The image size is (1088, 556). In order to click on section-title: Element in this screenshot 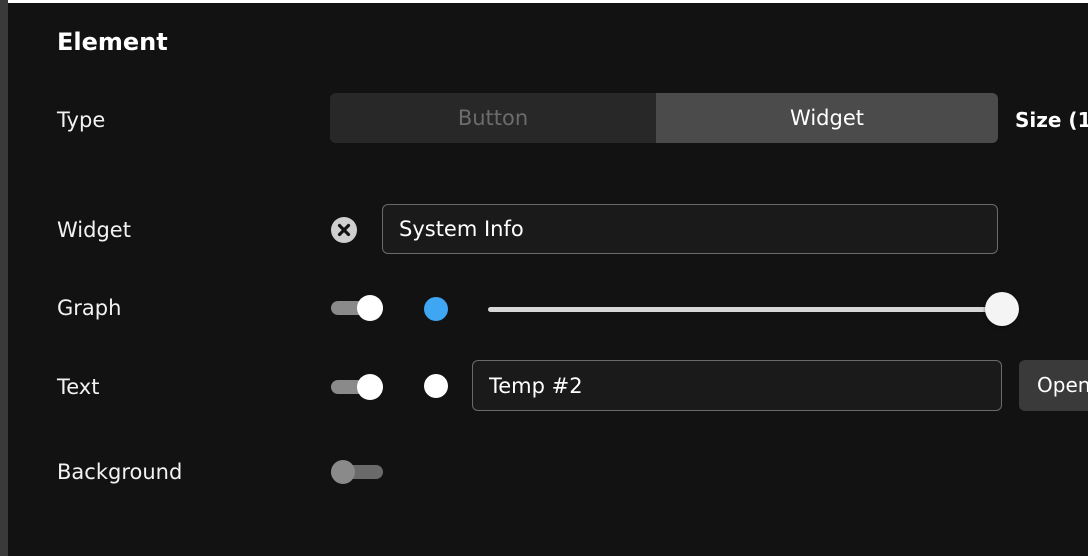, I will do `click(112, 42)`.